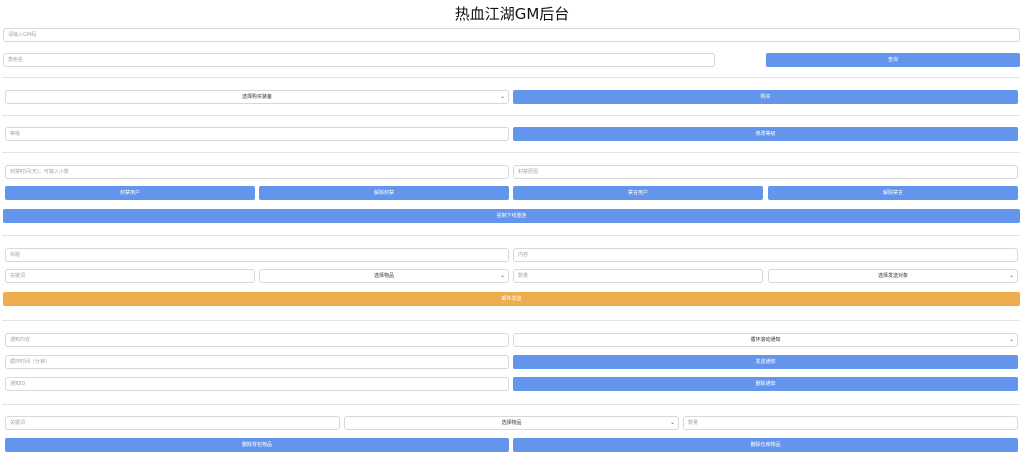 The image size is (1024, 461). I want to click on item-select-value: 选择物品, so click(511, 423).